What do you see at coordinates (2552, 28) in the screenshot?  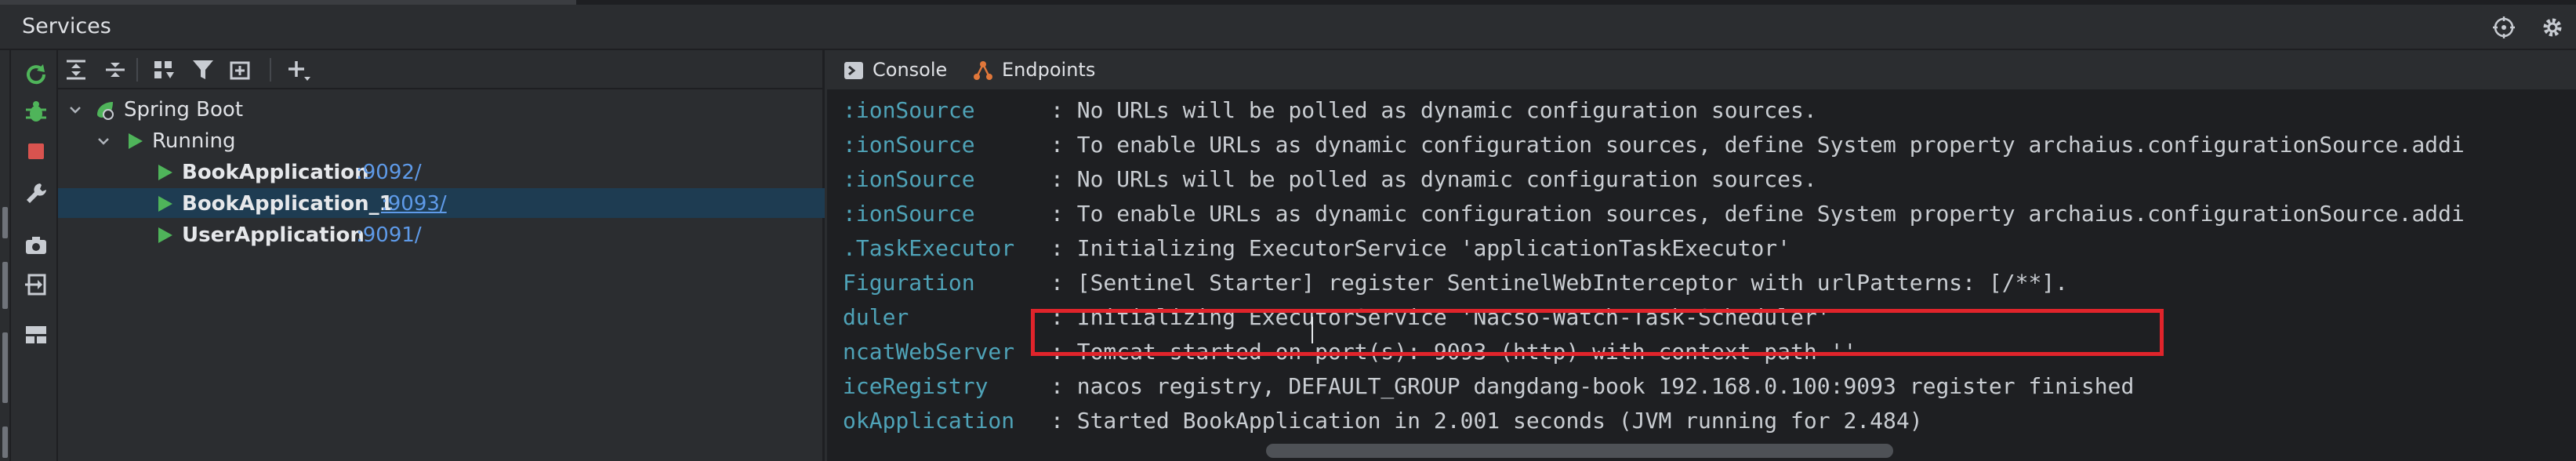 I see `gear-icon` at bounding box center [2552, 28].